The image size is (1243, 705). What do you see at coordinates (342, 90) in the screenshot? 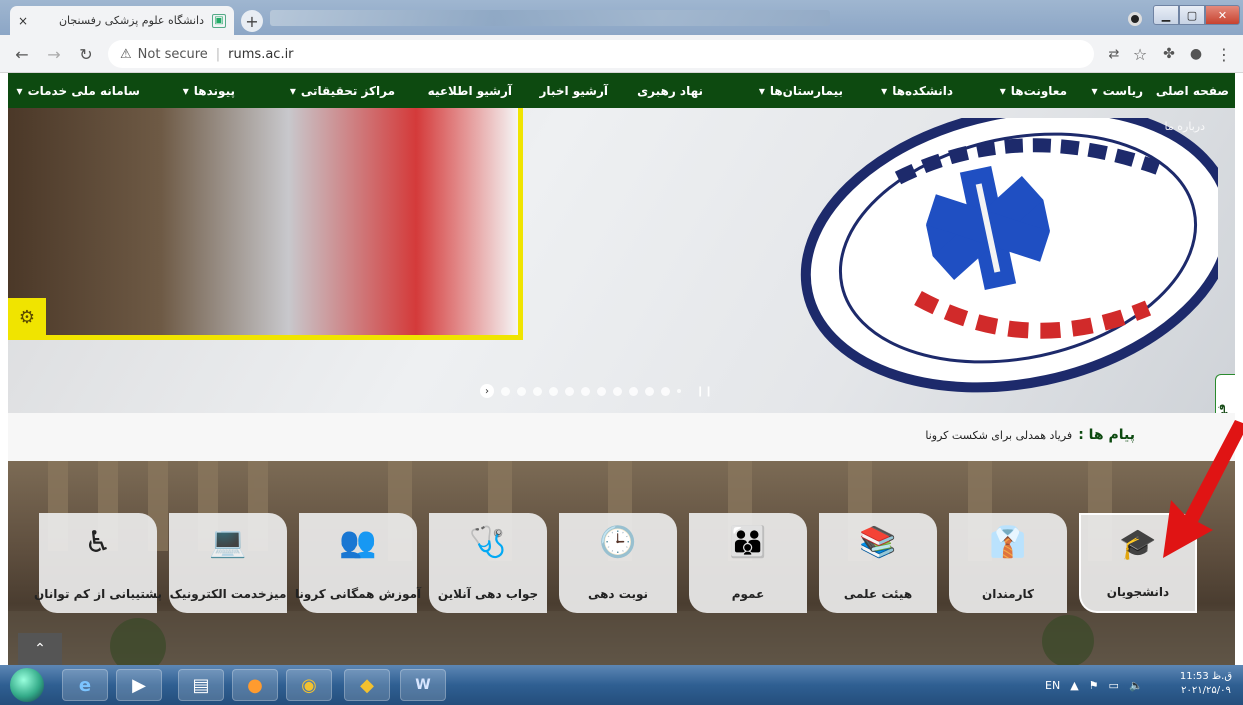
I see `nav-research-centers: مراکز تحقیقاتی ▾` at bounding box center [342, 90].